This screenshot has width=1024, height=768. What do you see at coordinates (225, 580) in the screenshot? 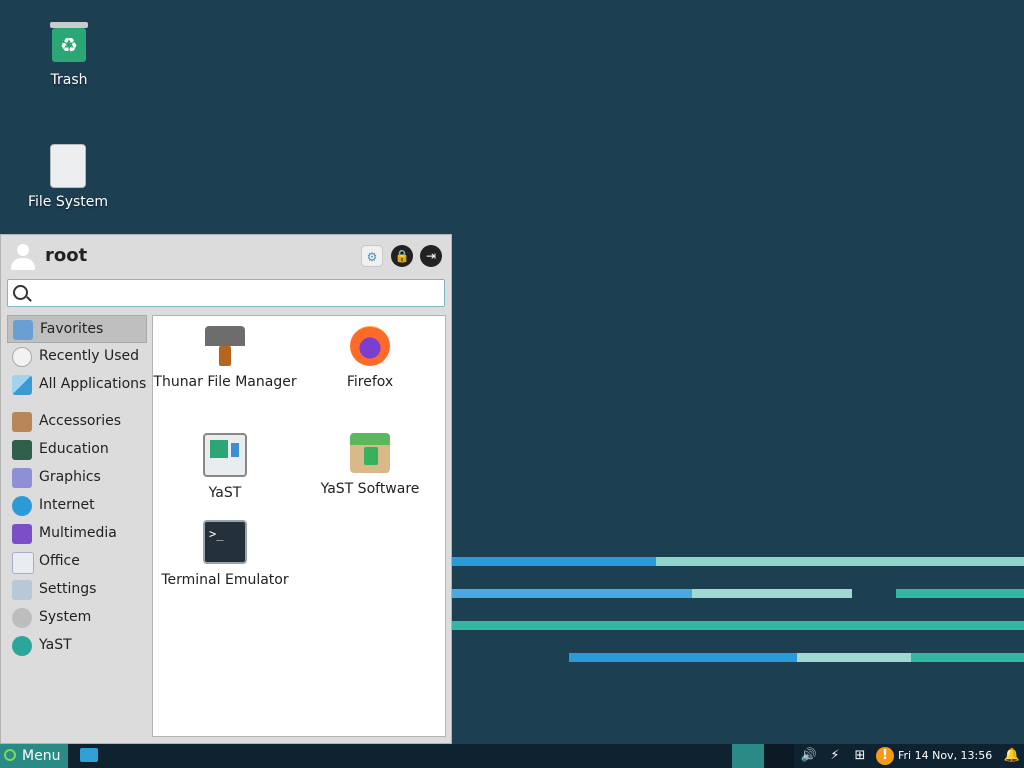
I see `app-label: Terminal Emulator` at bounding box center [225, 580].